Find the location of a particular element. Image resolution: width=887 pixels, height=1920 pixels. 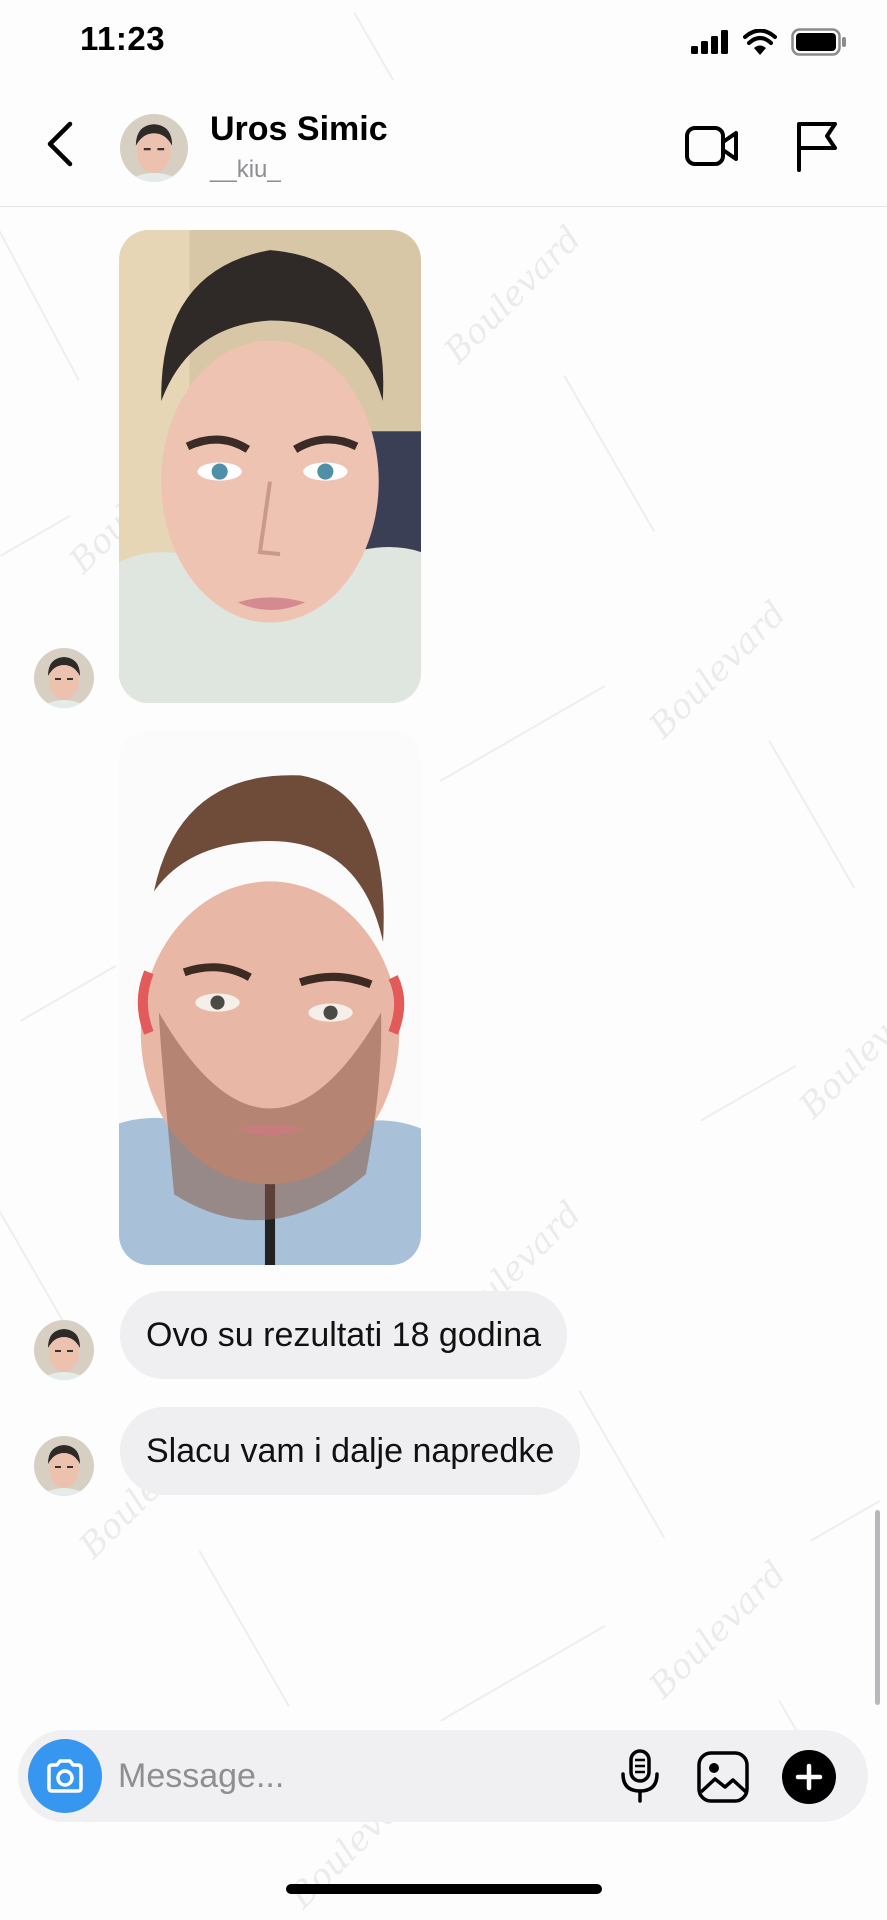

message-text: Ovo su rezultati 18 godina is located at coordinates (344, 1334).